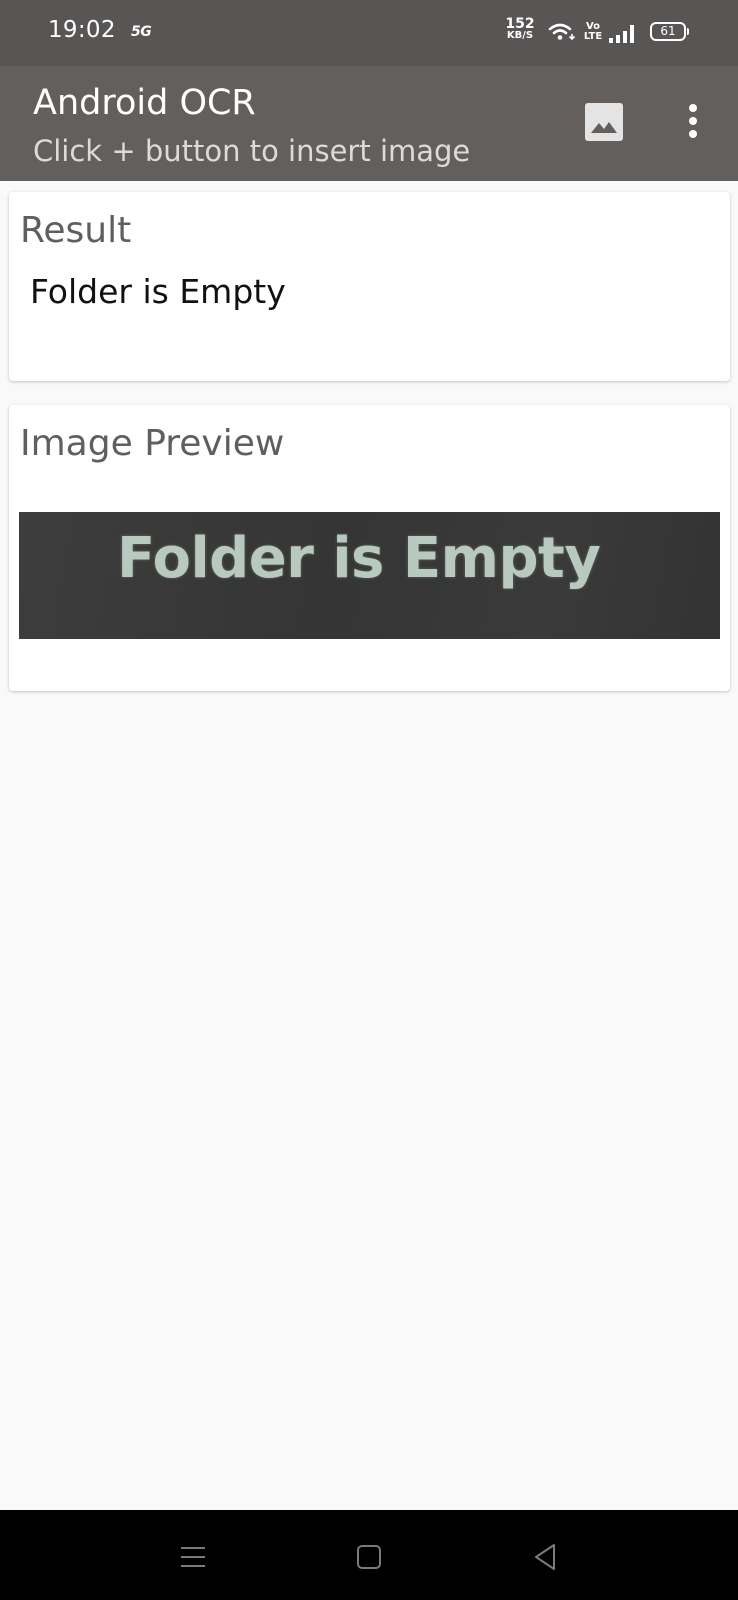  I want to click on volte-bottom: LTE, so click(593, 36).